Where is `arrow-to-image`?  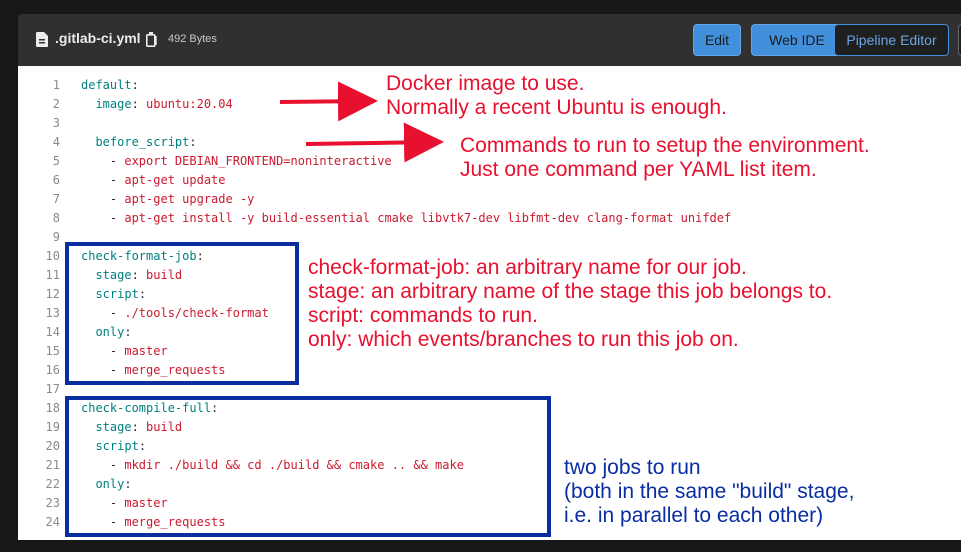
arrow-to-image is located at coordinates (328, 101).